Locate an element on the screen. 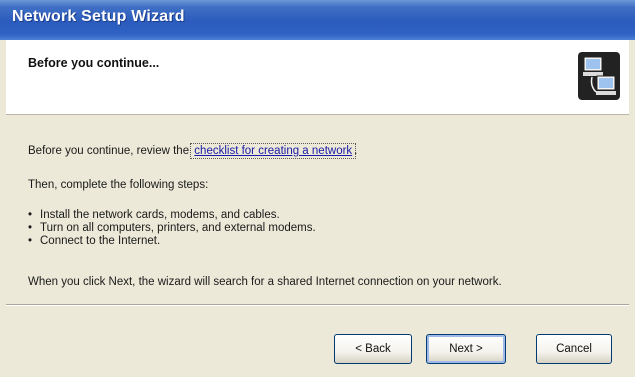 The height and width of the screenshot is (377, 635). title-bar: Network Setup Wizard is located at coordinates (317, 20).